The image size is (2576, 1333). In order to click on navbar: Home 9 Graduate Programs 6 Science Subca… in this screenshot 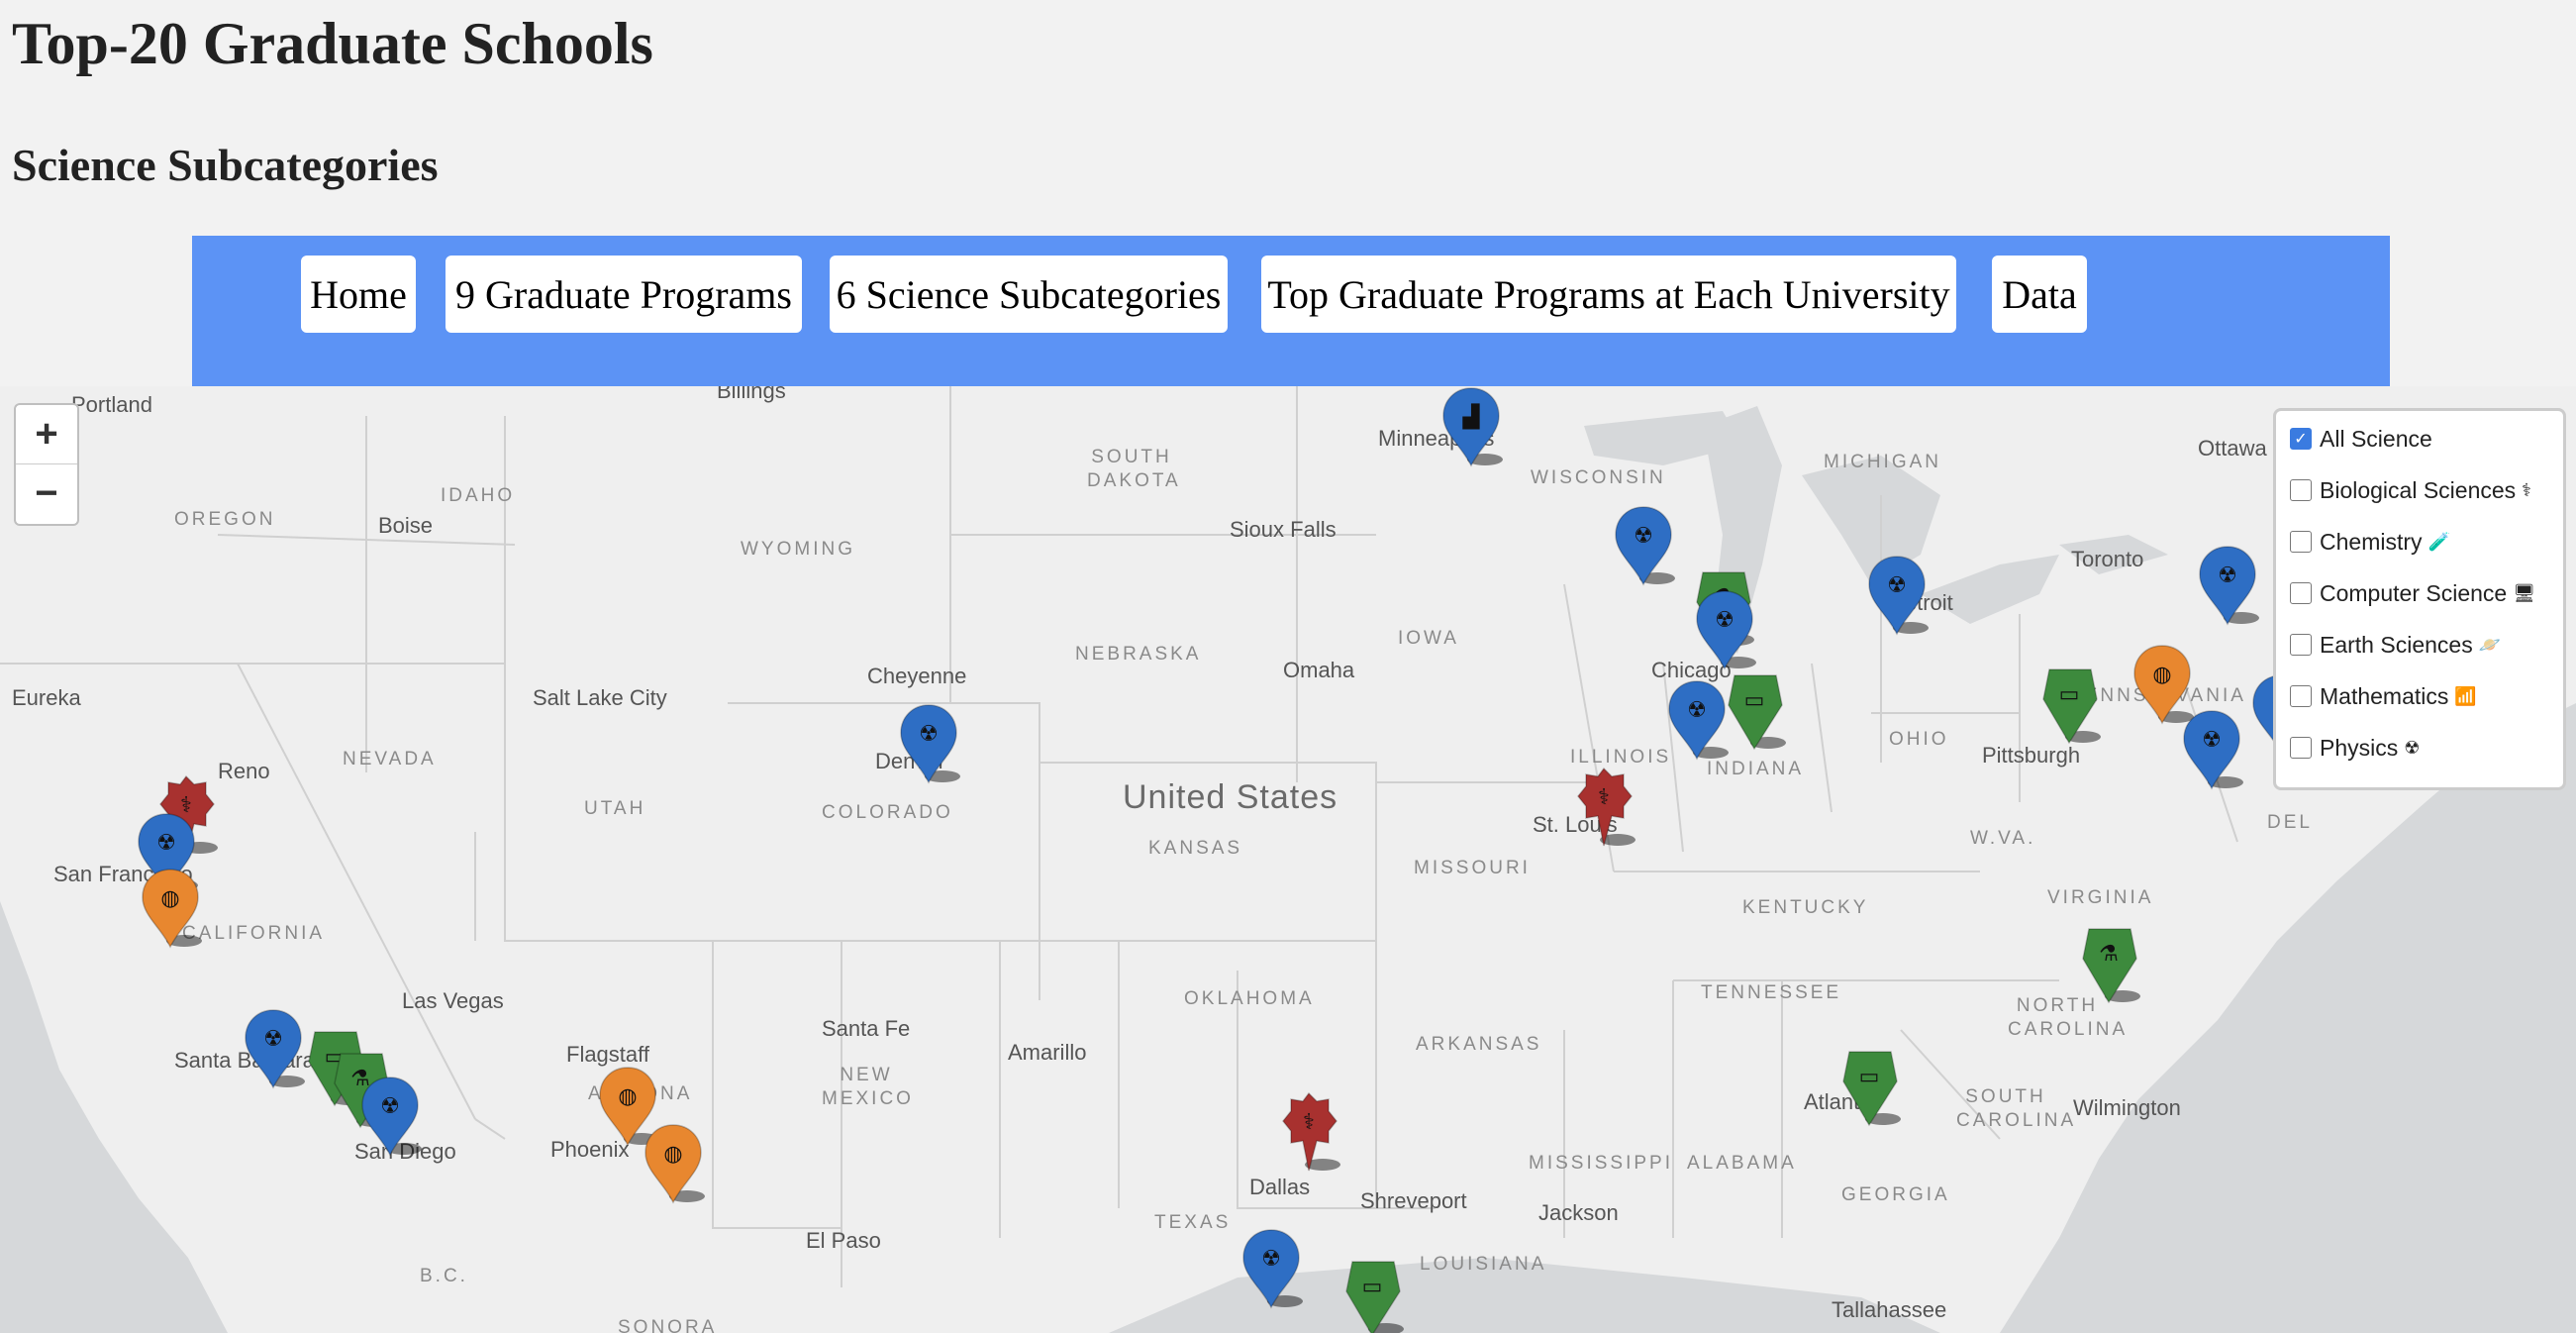, I will do `click(1291, 311)`.